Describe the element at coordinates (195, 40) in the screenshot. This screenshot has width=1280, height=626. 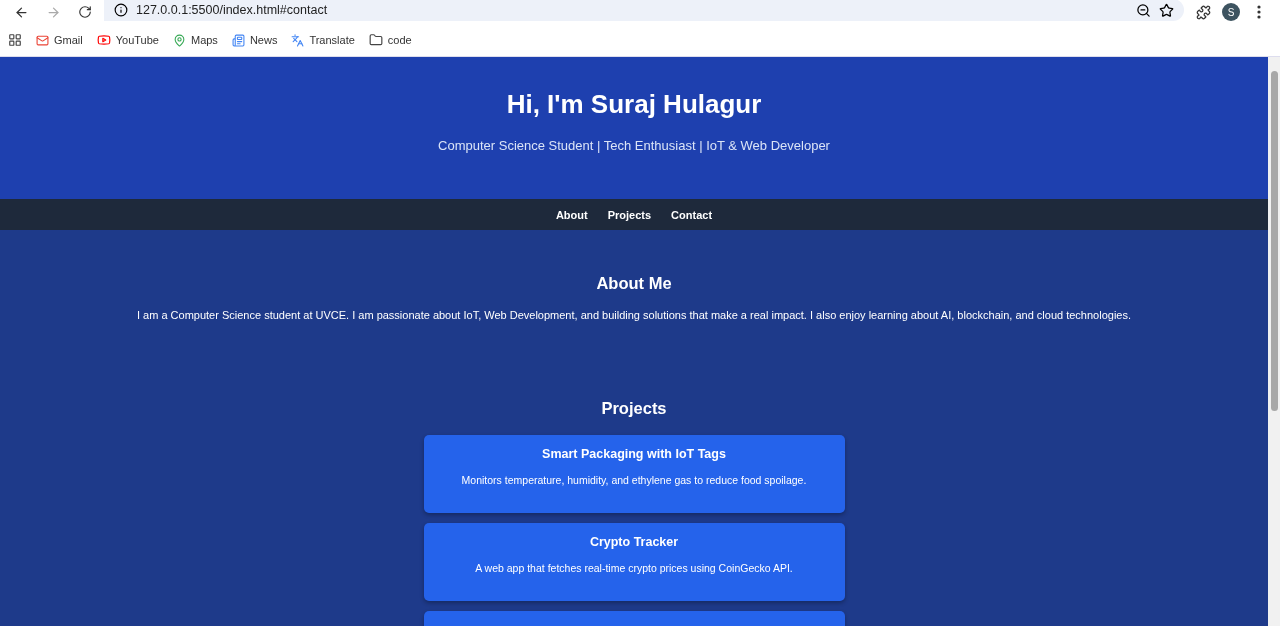
I see `bookmark-link: Maps` at that location.